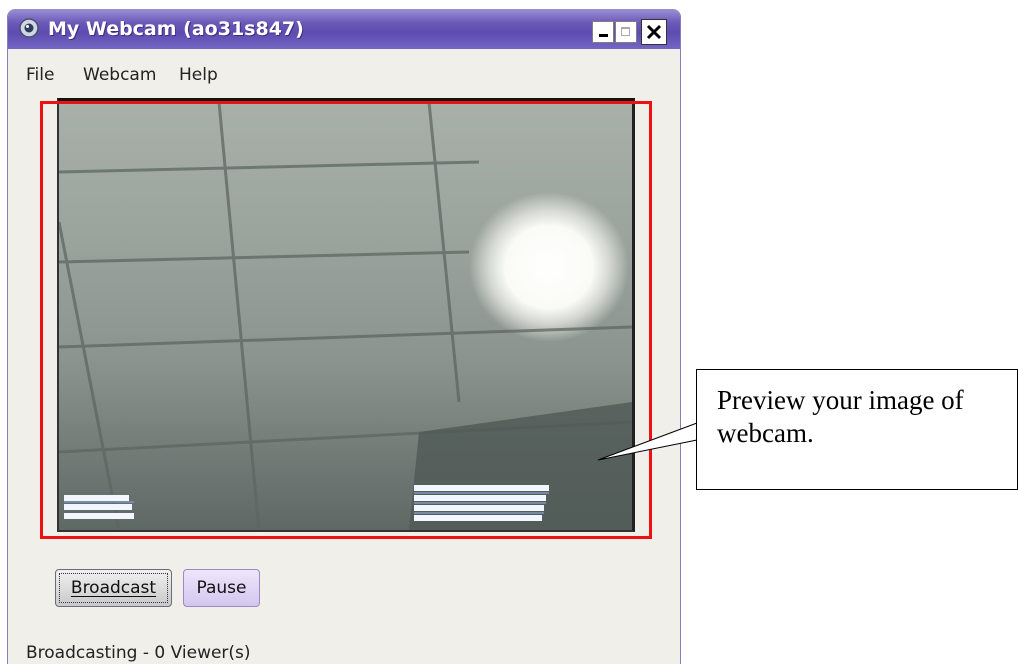 The height and width of the screenshot is (664, 1018). Describe the element at coordinates (603, 32) in the screenshot. I see `minimize-icon` at that location.